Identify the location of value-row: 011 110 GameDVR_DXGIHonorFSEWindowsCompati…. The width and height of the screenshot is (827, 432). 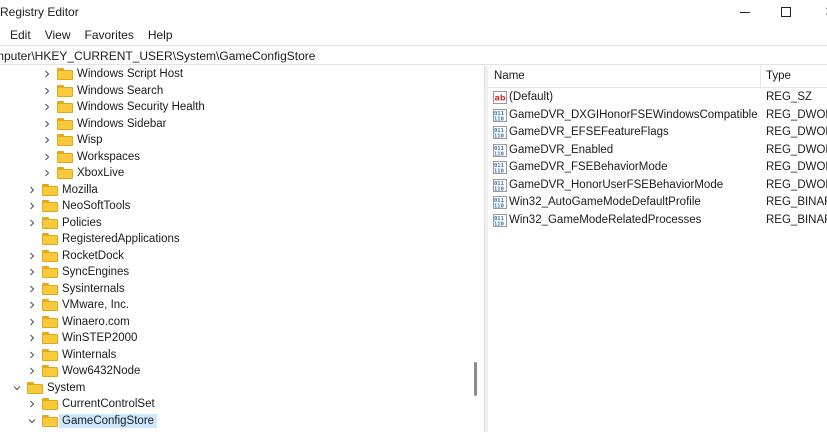
(657, 115).